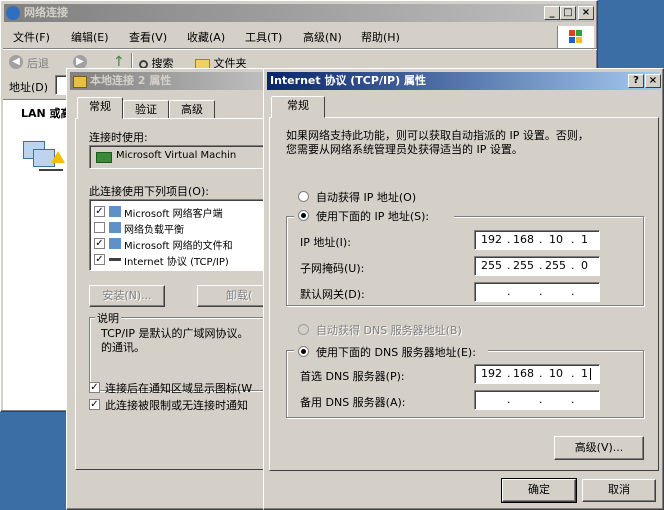  What do you see at coordinates (491, 373) in the screenshot?
I see `dns-octet-1: 192` at bounding box center [491, 373].